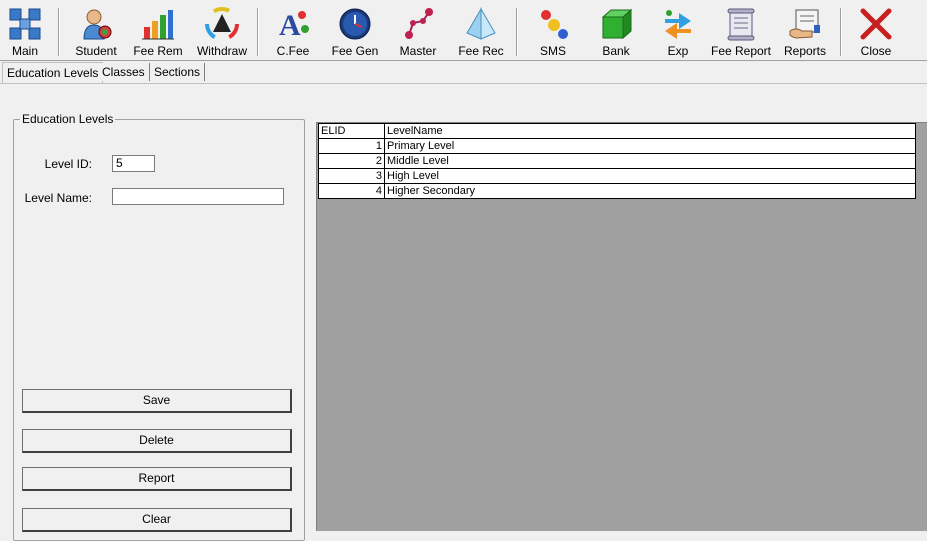  I want to click on toolbar-bank-button: Bank, so click(616, 33).